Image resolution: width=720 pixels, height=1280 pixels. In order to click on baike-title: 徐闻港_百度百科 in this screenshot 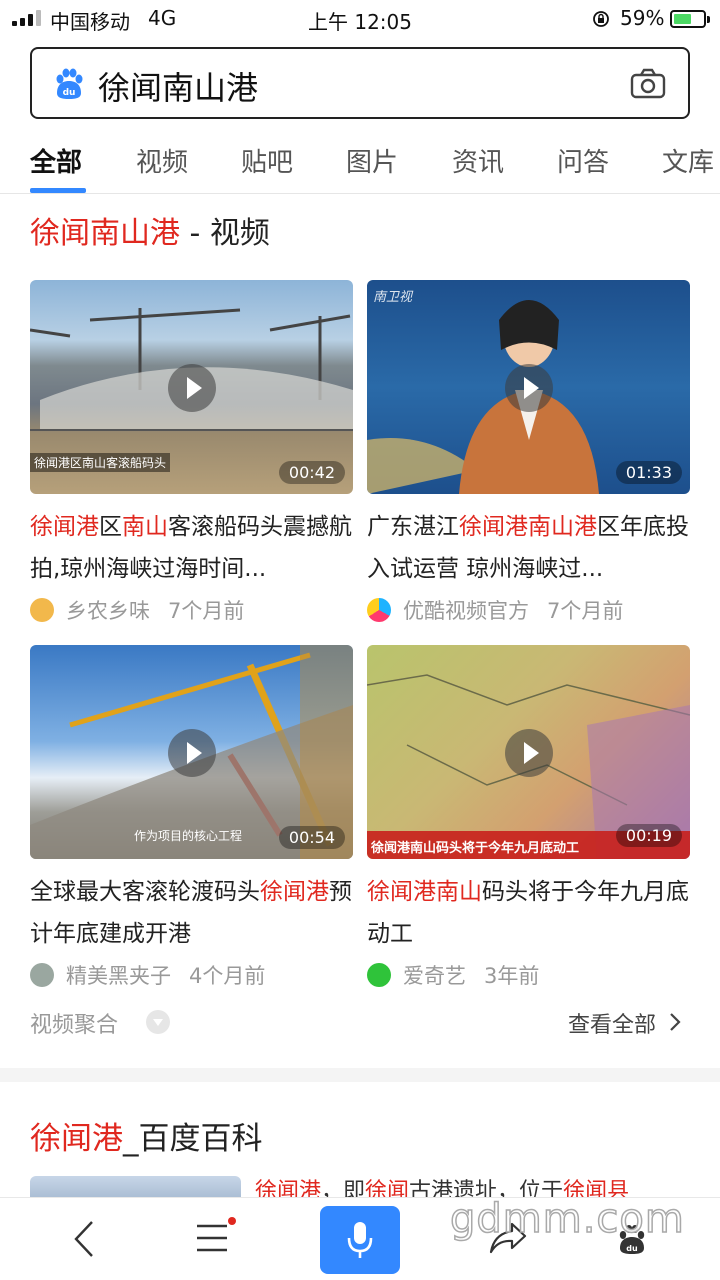, I will do `click(146, 1135)`.